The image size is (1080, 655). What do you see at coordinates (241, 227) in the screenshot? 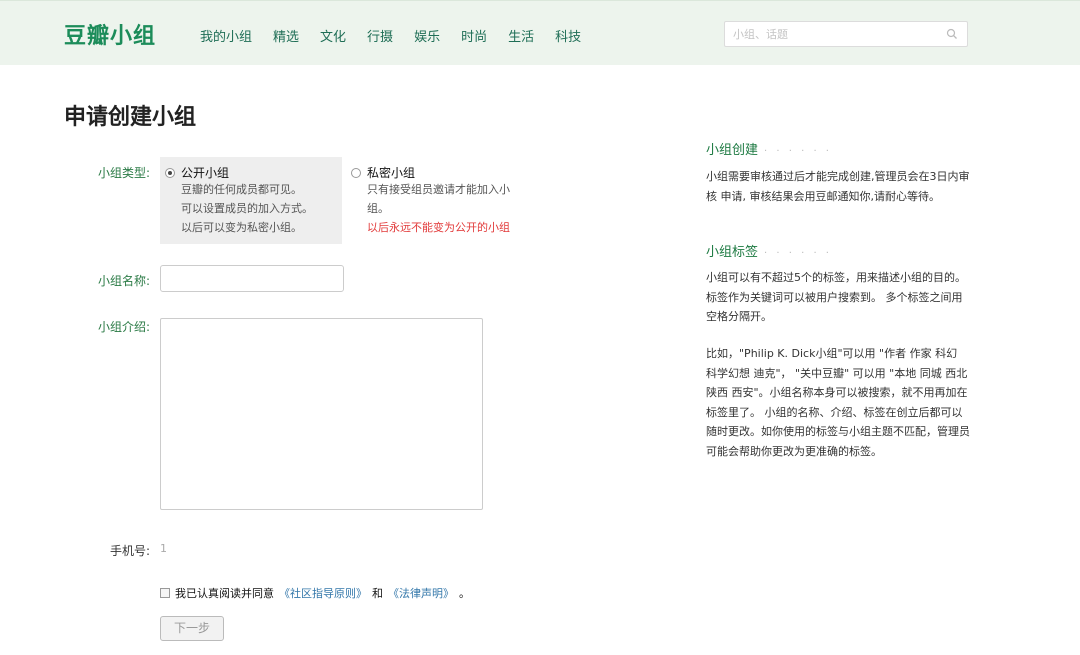
I see `public-desc-line: 以后可以变为私密小组。` at bounding box center [241, 227].